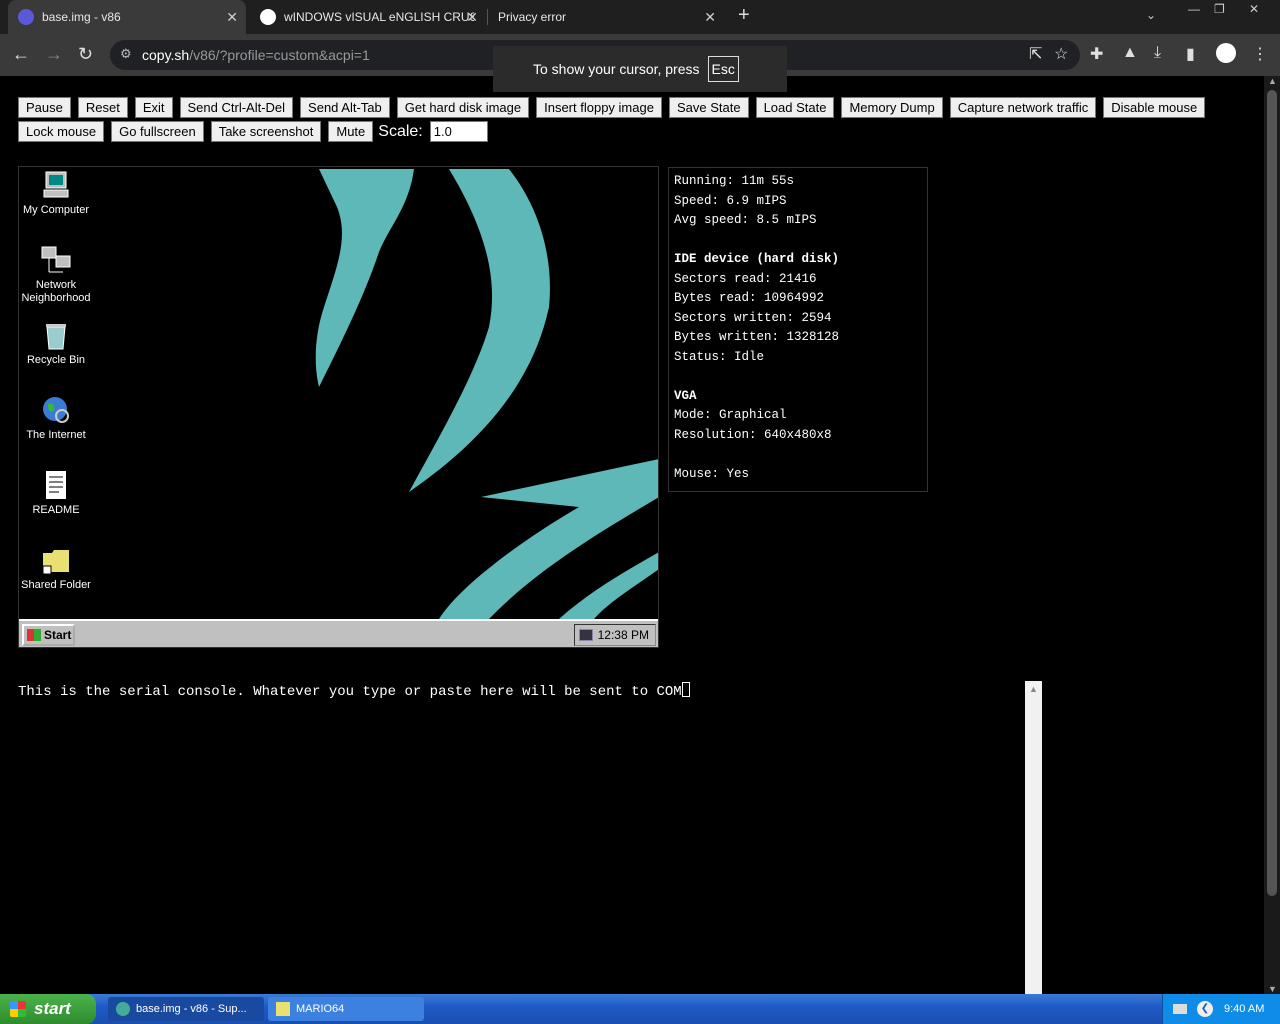  Describe the element at coordinates (1190, 54) in the screenshot. I see `side-panel-icon: ▮` at that location.